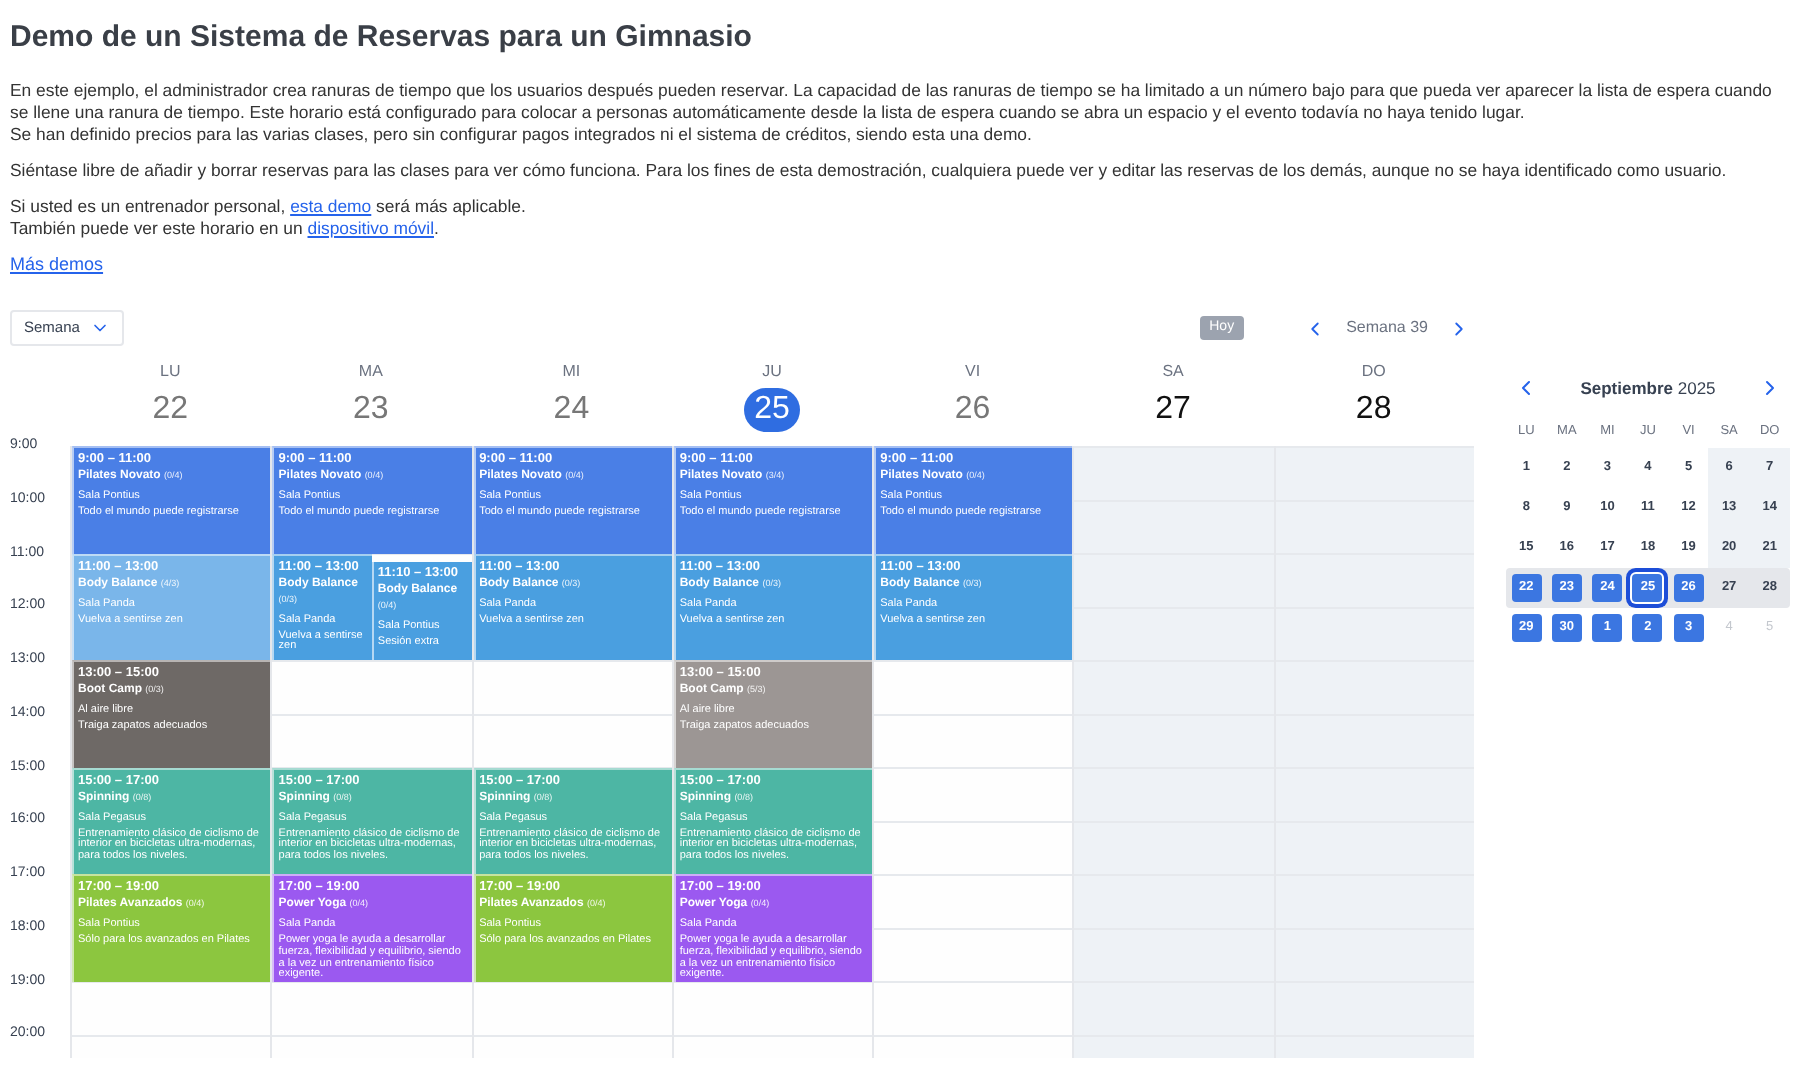 Image resolution: width=1800 pixels, height=1072 pixels. I want to click on link: dispositivo móvil, so click(370, 228).